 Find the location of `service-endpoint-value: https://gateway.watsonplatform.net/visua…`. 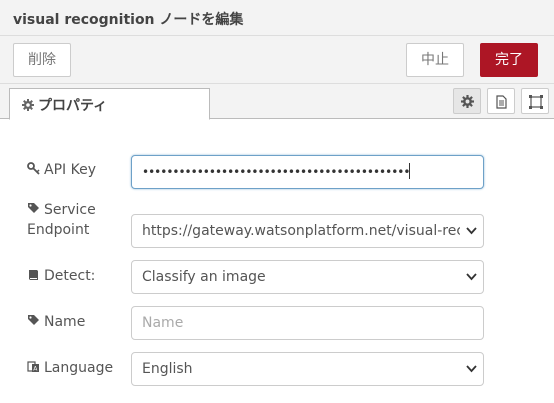

service-endpoint-value: https://gateway.watsonplatform.net/visua… is located at coordinates (301, 231).